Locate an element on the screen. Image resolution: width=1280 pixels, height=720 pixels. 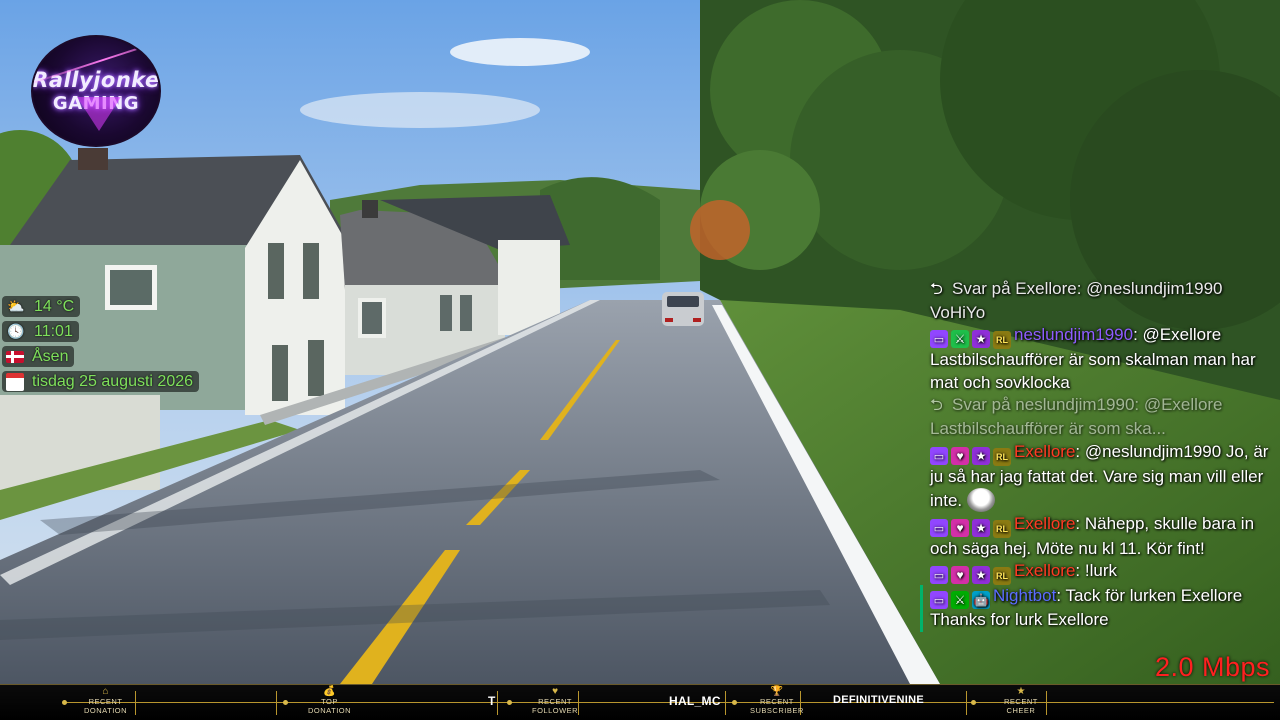
moderator-sword-icon: ⚔ is located at coordinates (960, 600).